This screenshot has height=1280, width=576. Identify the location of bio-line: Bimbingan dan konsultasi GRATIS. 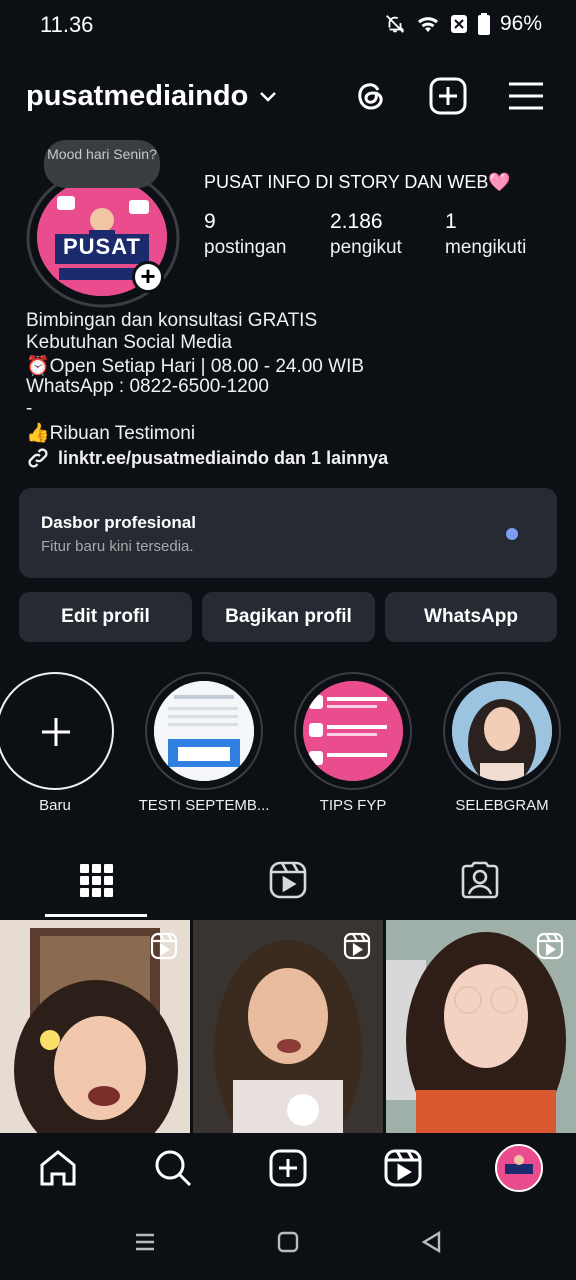
(172, 320).